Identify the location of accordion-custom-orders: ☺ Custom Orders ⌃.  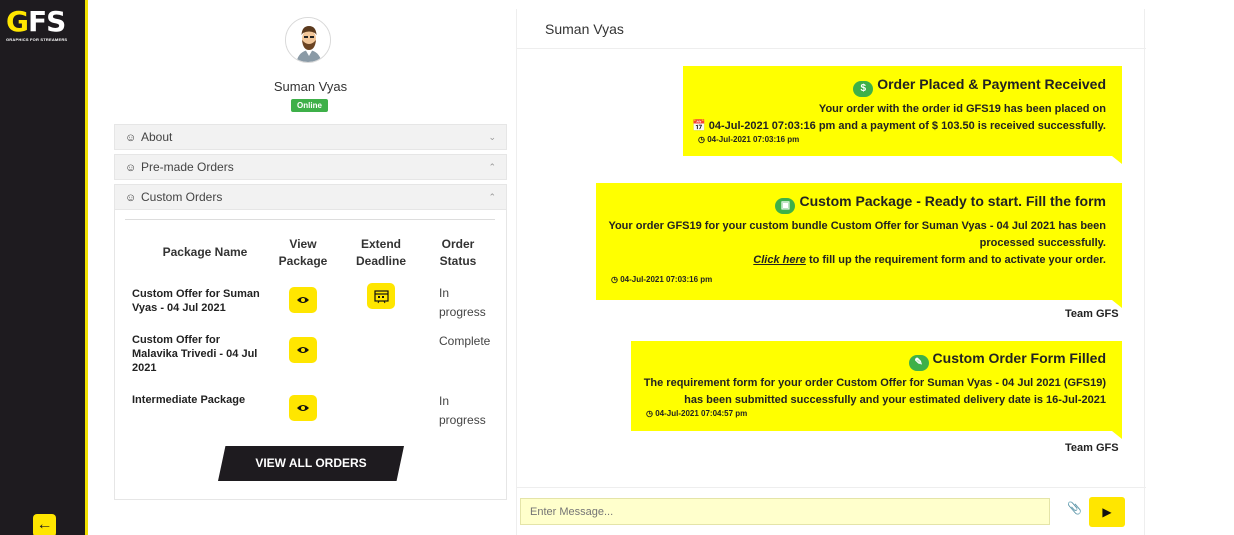
(310, 197).